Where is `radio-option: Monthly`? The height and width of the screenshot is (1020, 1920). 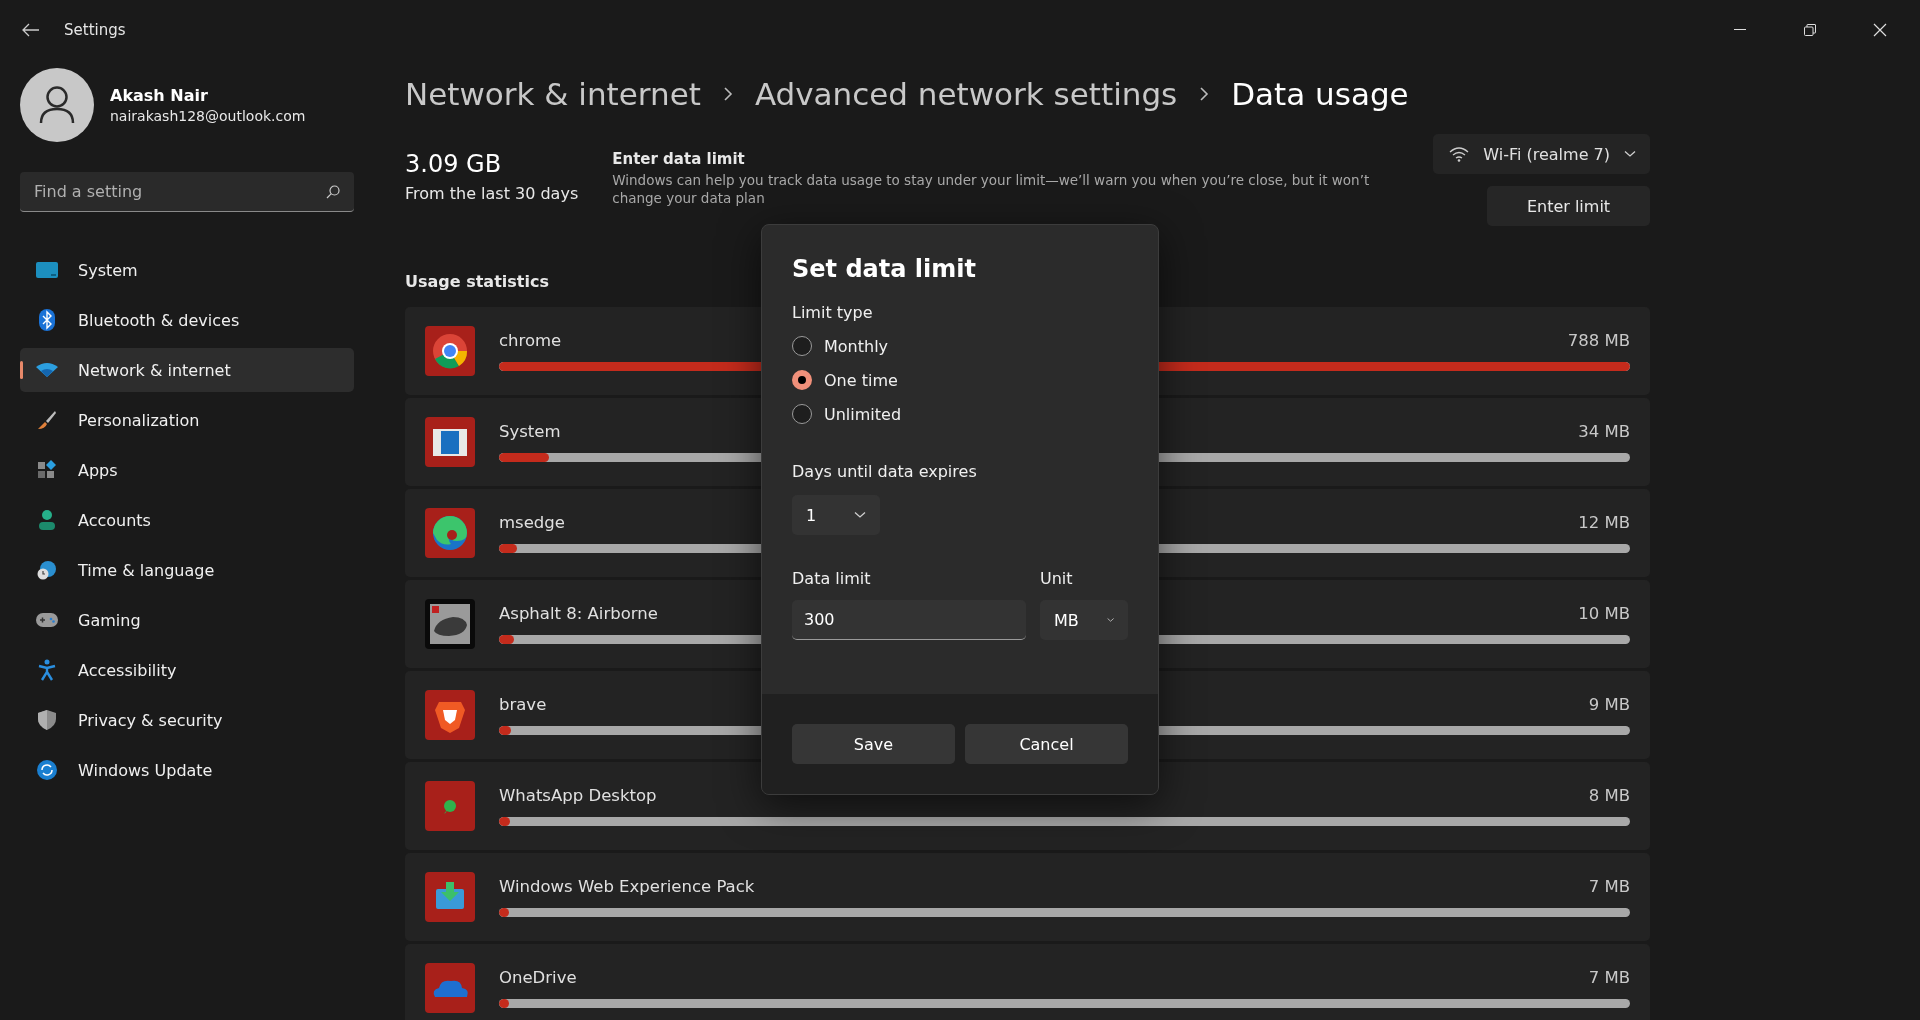
radio-option: Monthly is located at coordinates (960, 346).